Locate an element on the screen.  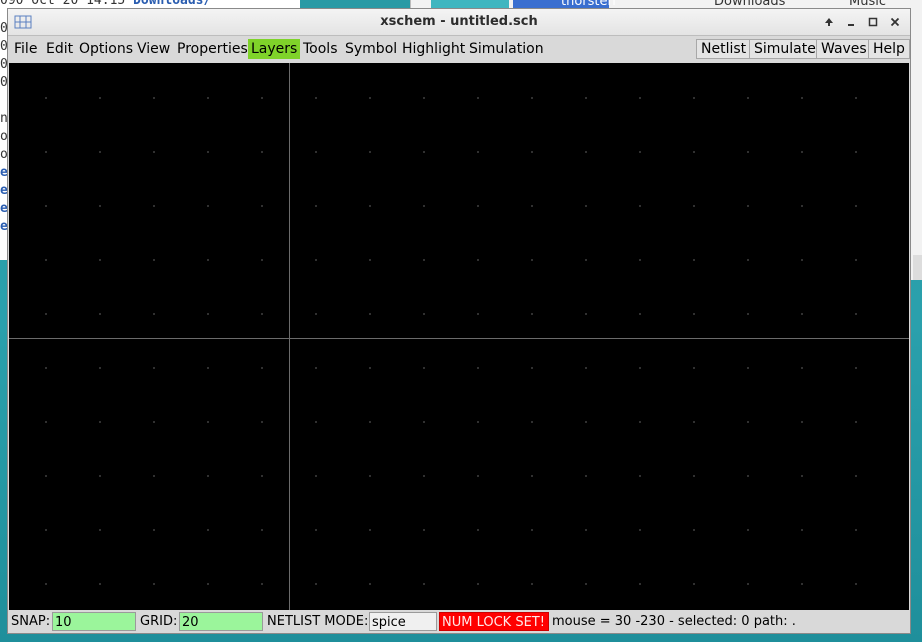
close-icon is located at coordinates (895, 22).